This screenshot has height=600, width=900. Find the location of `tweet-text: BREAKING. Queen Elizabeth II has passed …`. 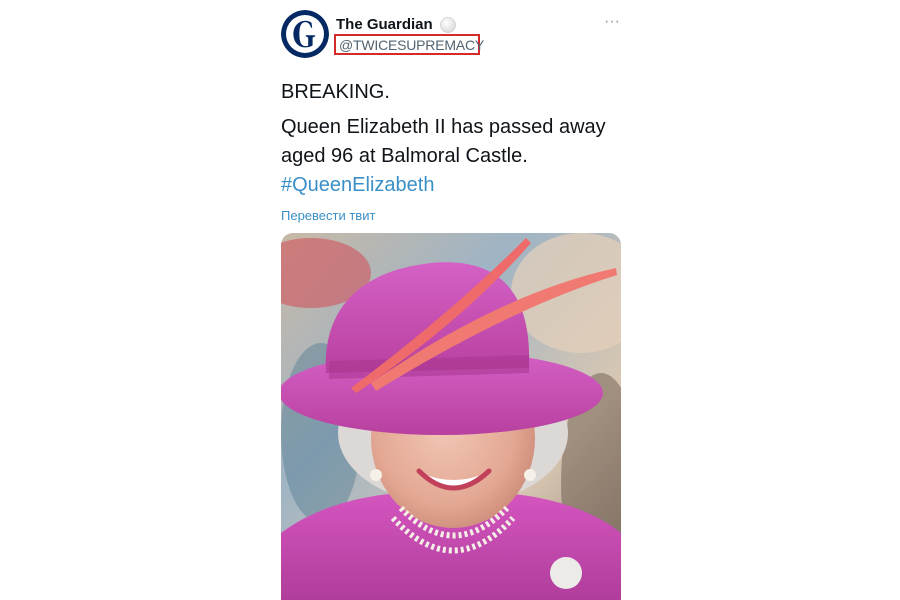

tweet-text: BREAKING. Queen Elizabeth II has passed … is located at coordinates (451, 139).